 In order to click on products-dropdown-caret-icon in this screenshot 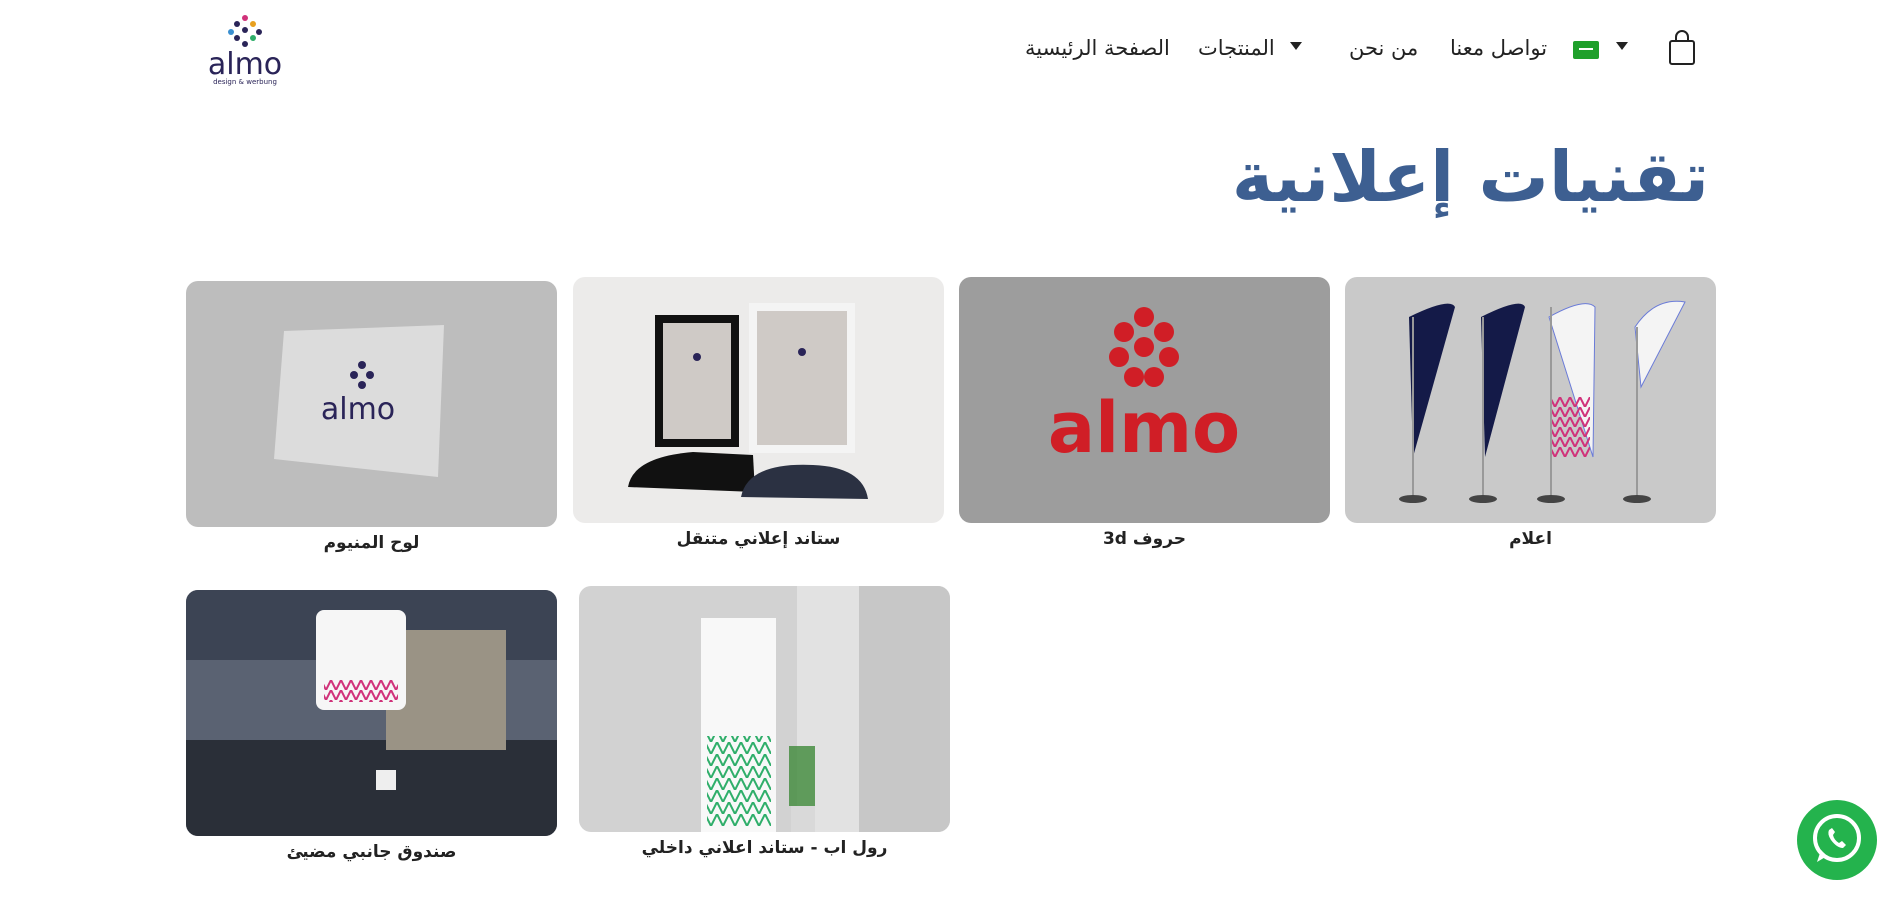, I will do `click(1296, 46)`.